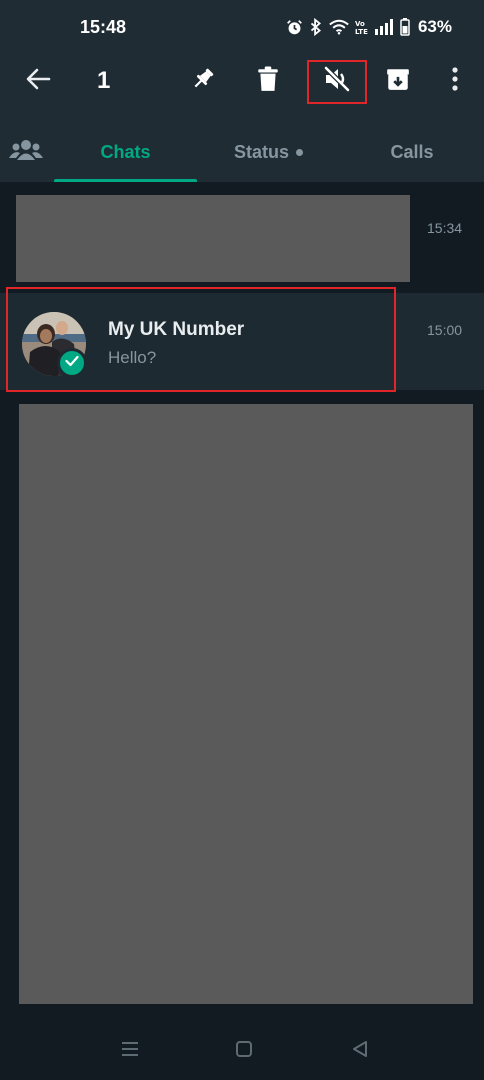 The width and height of the screenshot is (484, 1080). I want to click on signal-icon, so click(384, 27).